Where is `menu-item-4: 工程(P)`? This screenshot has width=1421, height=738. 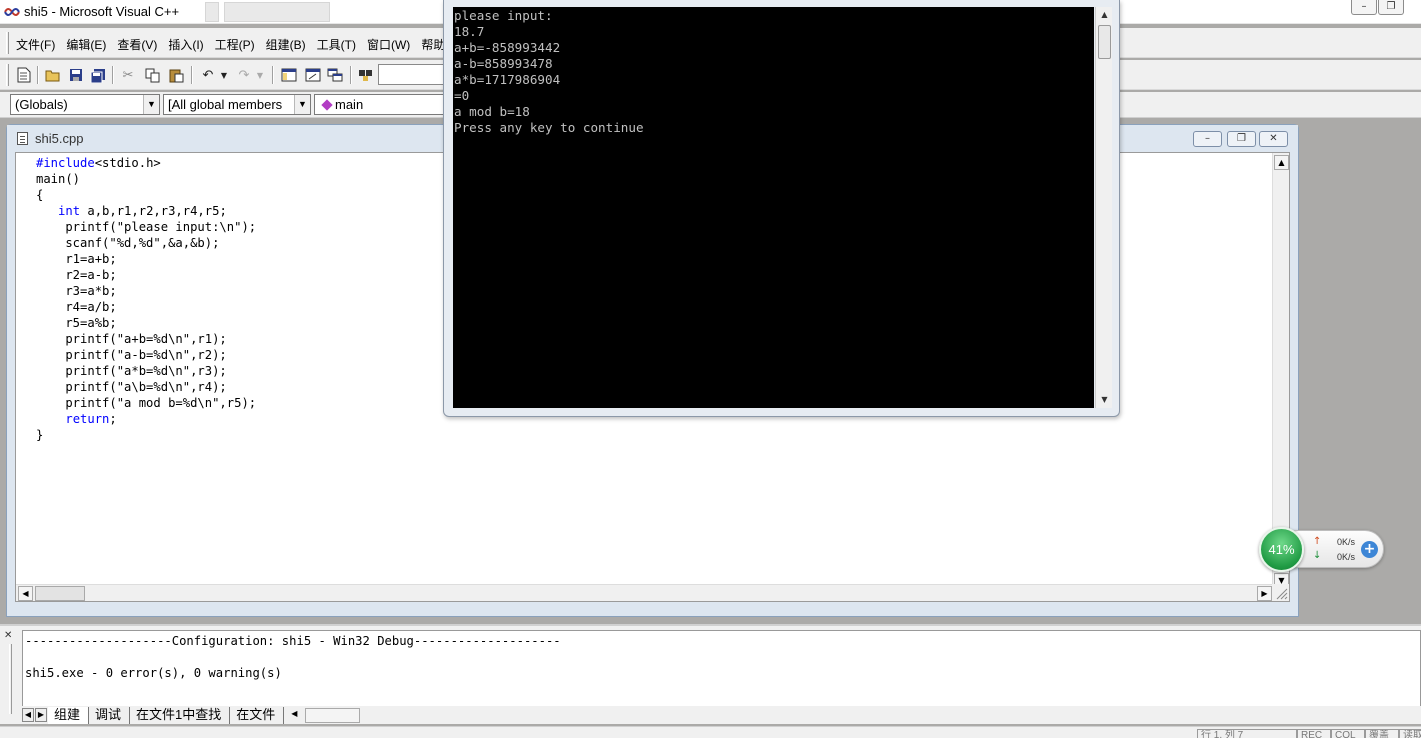 menu-item-4: 工程(P) is located at coordinates (237, 44).